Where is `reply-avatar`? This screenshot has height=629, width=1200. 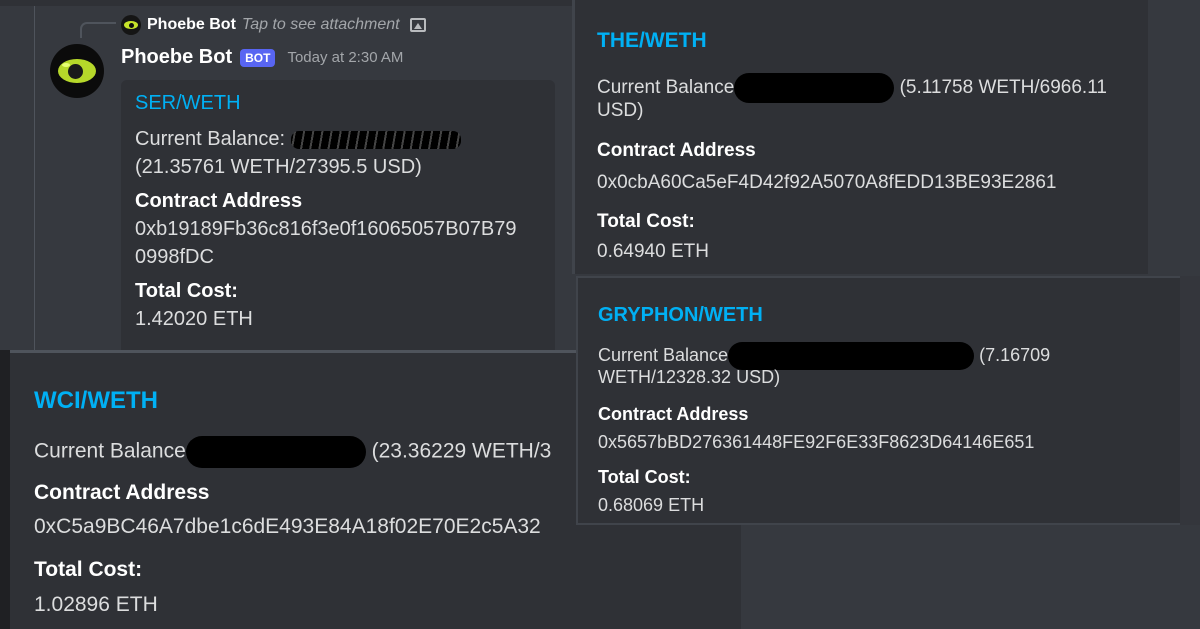 reply-avatar is located at coordinates (131, 25).